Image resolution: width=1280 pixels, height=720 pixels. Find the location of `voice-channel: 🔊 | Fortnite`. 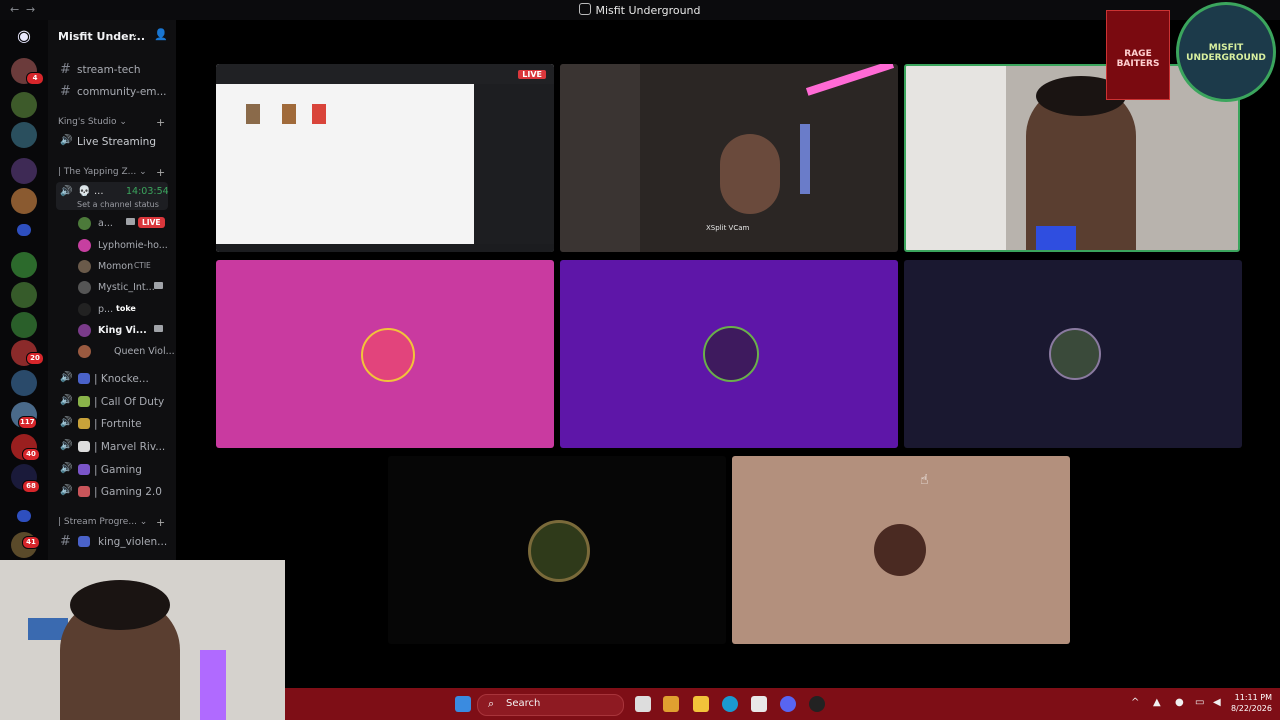

voice-channel: 🔊 | Fortnite is located at coordinates (112, 424).